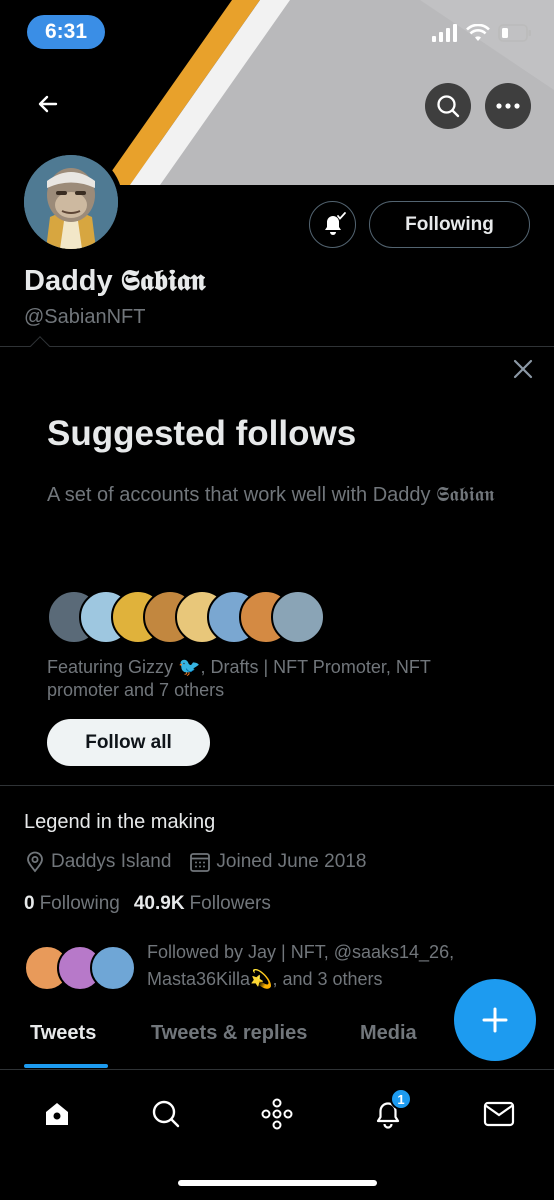 The height and width of the screenshot is (1200, 554). I want to click on follow-all-button: Follow all, so click(128, 742).